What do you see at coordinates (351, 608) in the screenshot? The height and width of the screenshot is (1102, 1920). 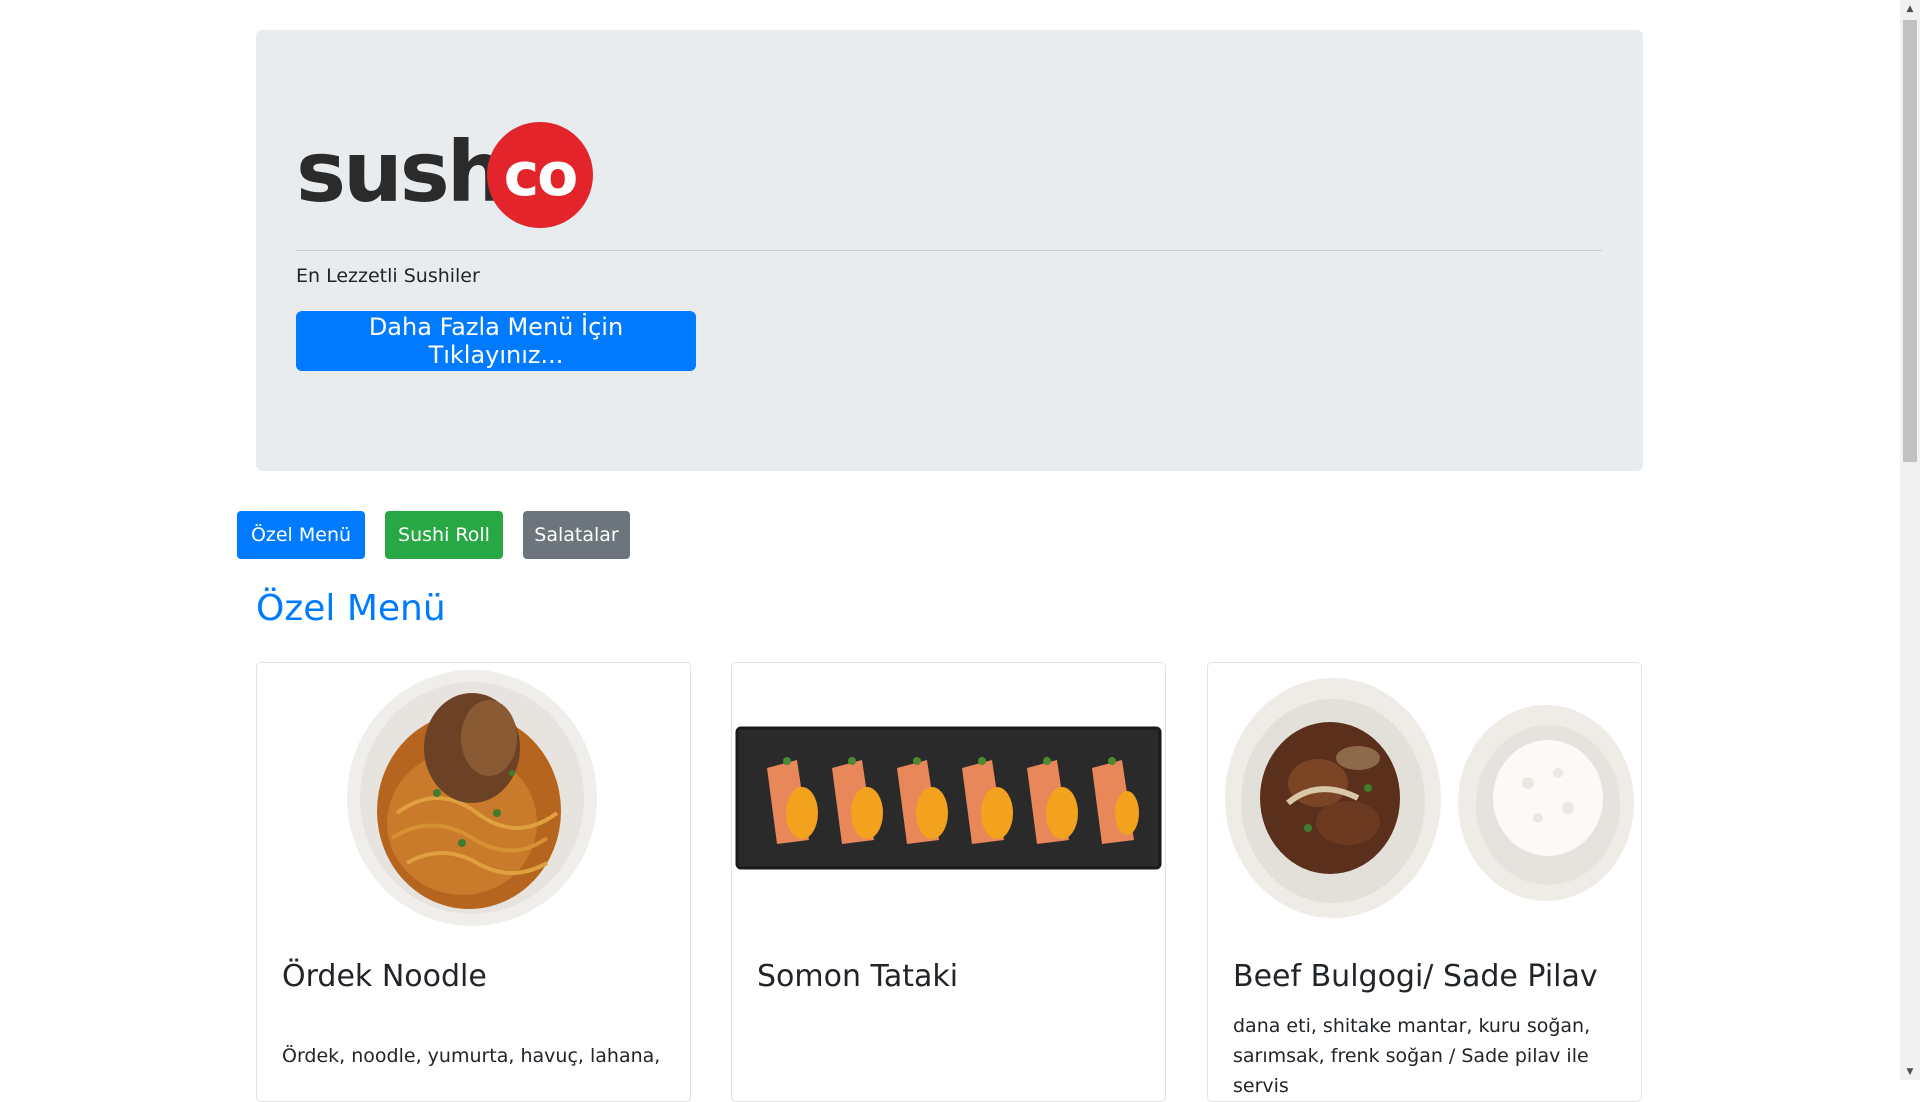 I see `section-title: Özel Menü` at bounding box center [351, 608].